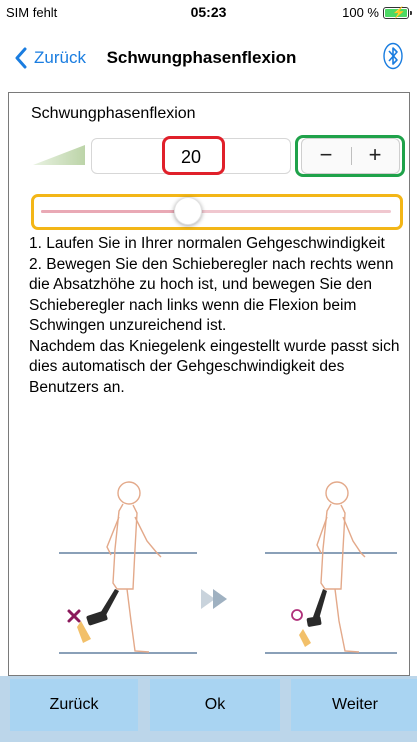  I want to click on battery-icon: ⚡, so click(397, 12).